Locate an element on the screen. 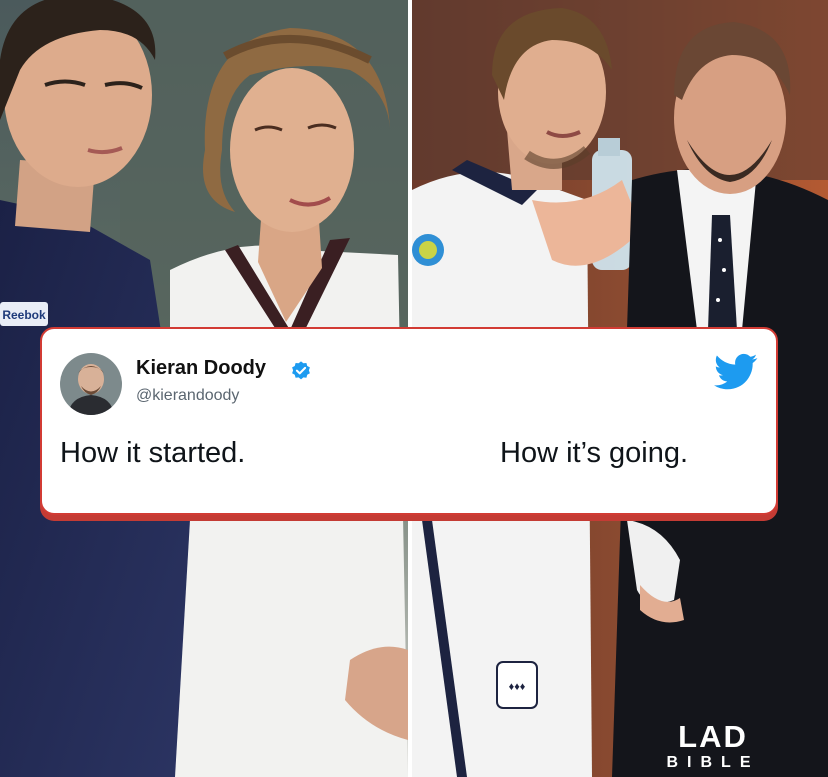 The width and height of the screenshot is (828, 777). author-handle: @kierandoody is located at coordinates (187, 396).